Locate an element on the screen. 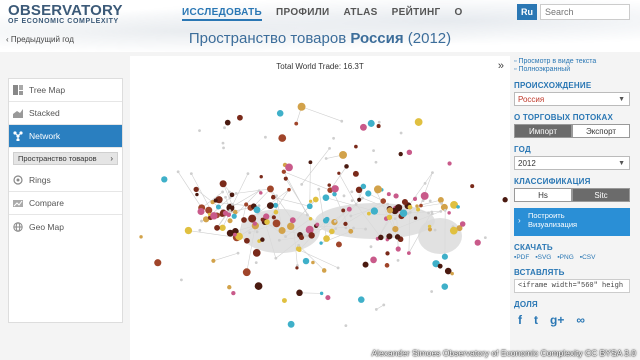 This screenshot has width=640, height=360. site-logo: OBSERVATORY OF ECONOMIC COMPLEXITY is located at coordinates (65, 14).